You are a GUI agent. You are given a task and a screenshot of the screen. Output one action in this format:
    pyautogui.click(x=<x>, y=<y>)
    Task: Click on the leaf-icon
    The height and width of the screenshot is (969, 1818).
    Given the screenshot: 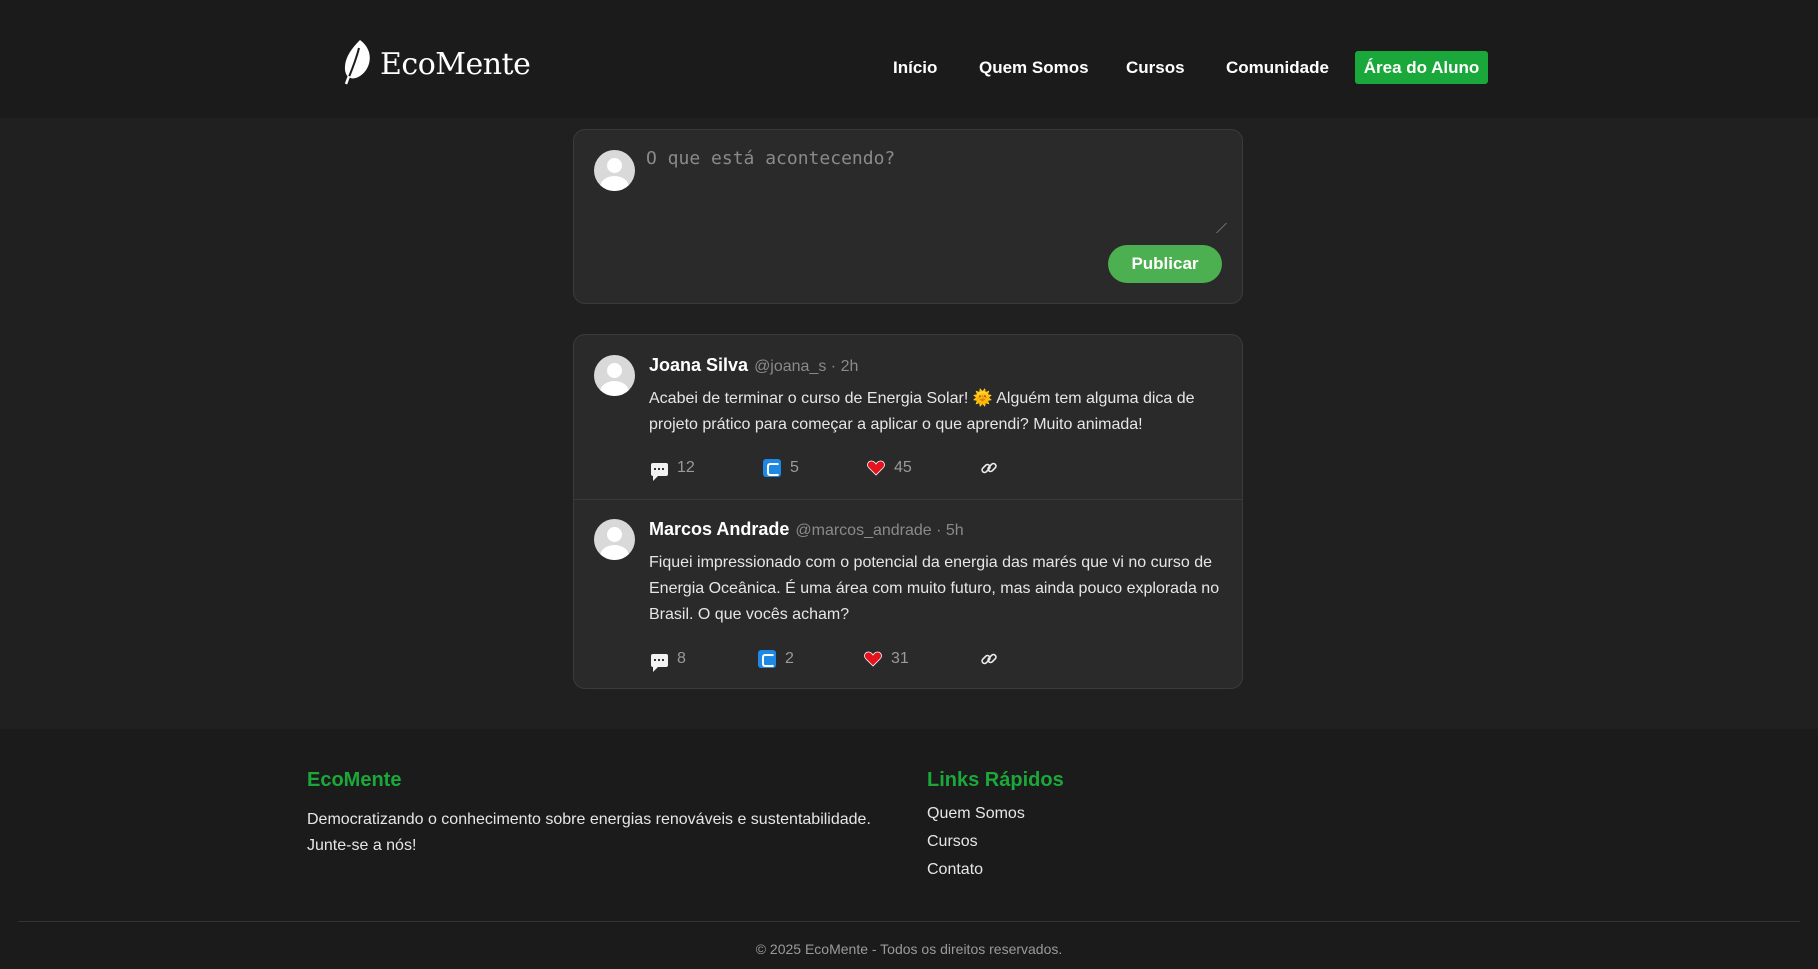 What is the action you would take?
    pyautogui.click(x=357, y=64)
    